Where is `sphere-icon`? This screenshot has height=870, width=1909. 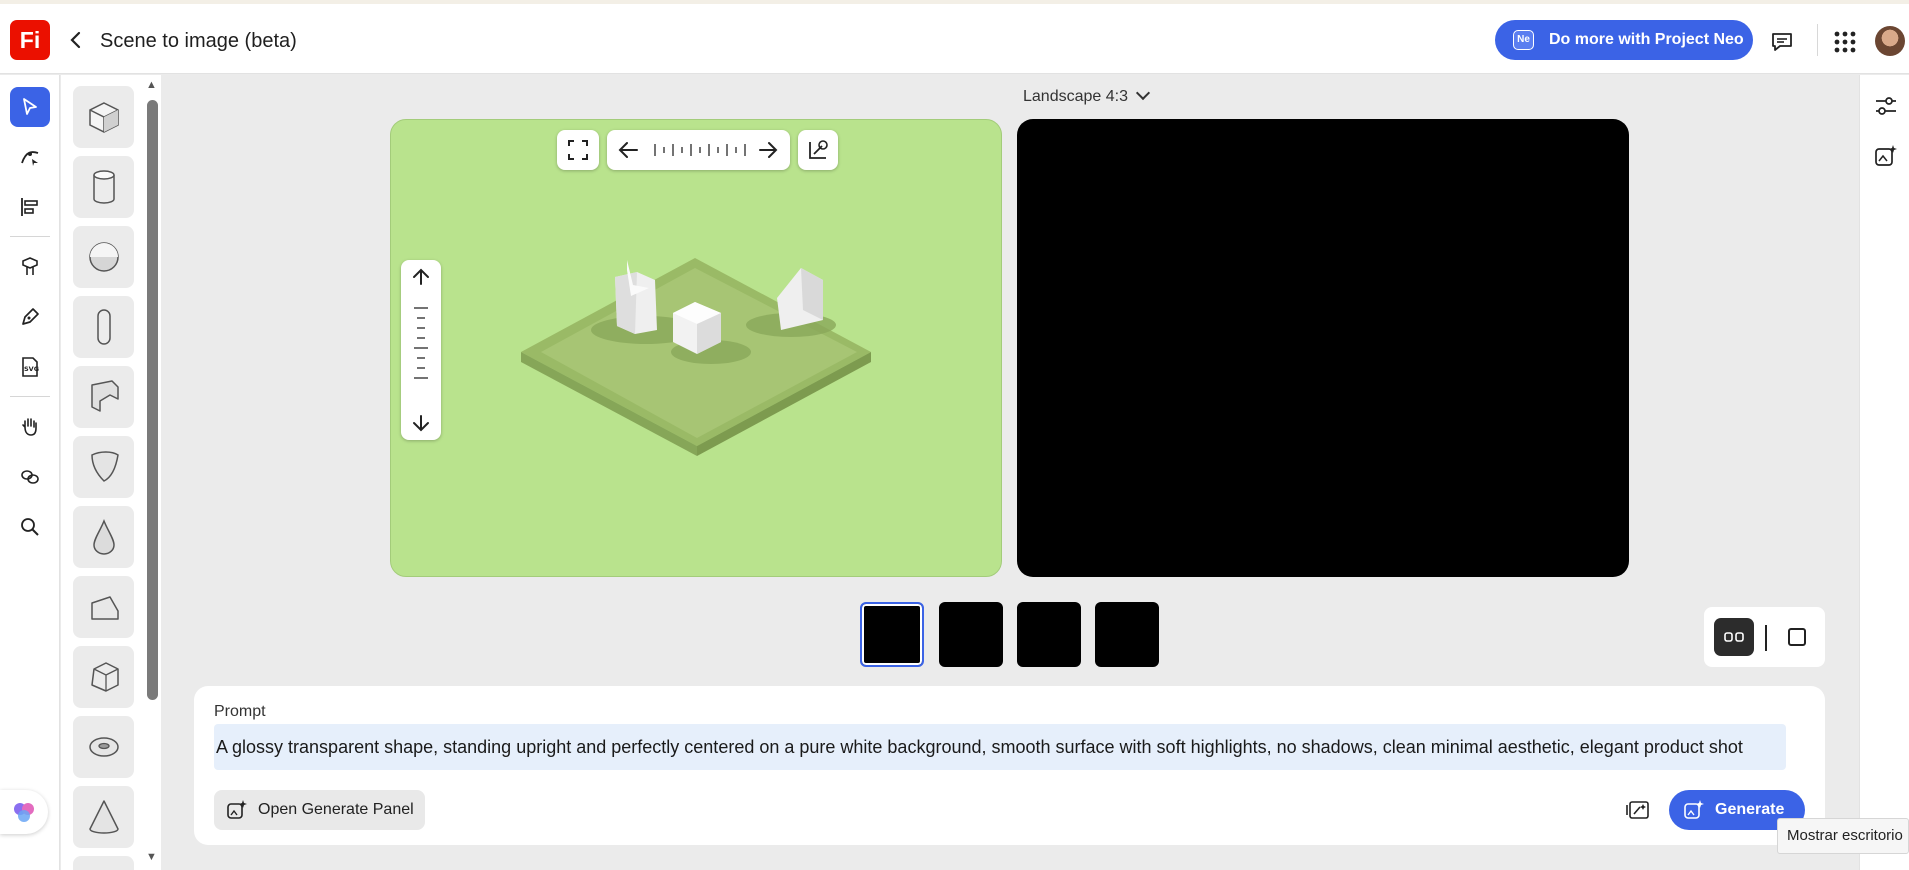
sphere-icon is located at coordinates (103, 257).